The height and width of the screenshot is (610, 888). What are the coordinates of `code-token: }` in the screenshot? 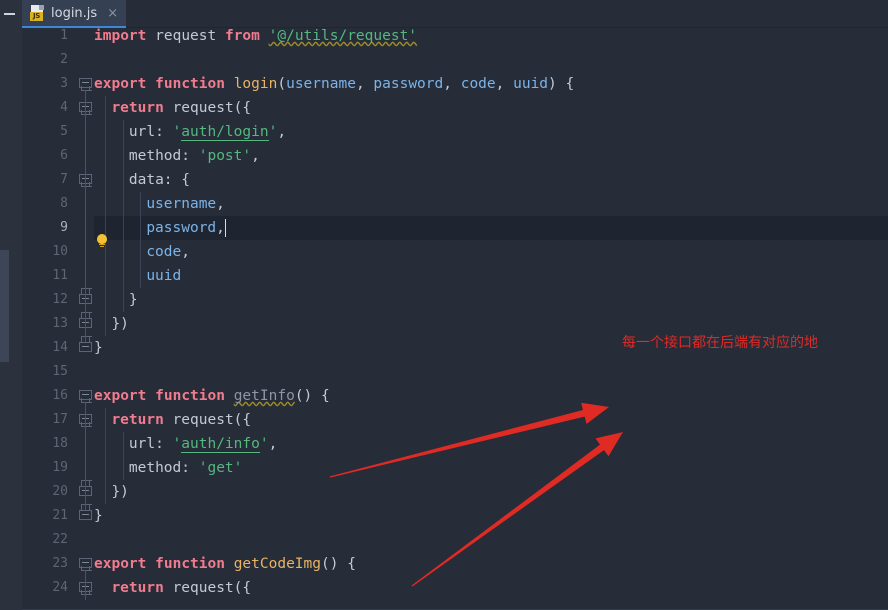 It's located at (98, 516).